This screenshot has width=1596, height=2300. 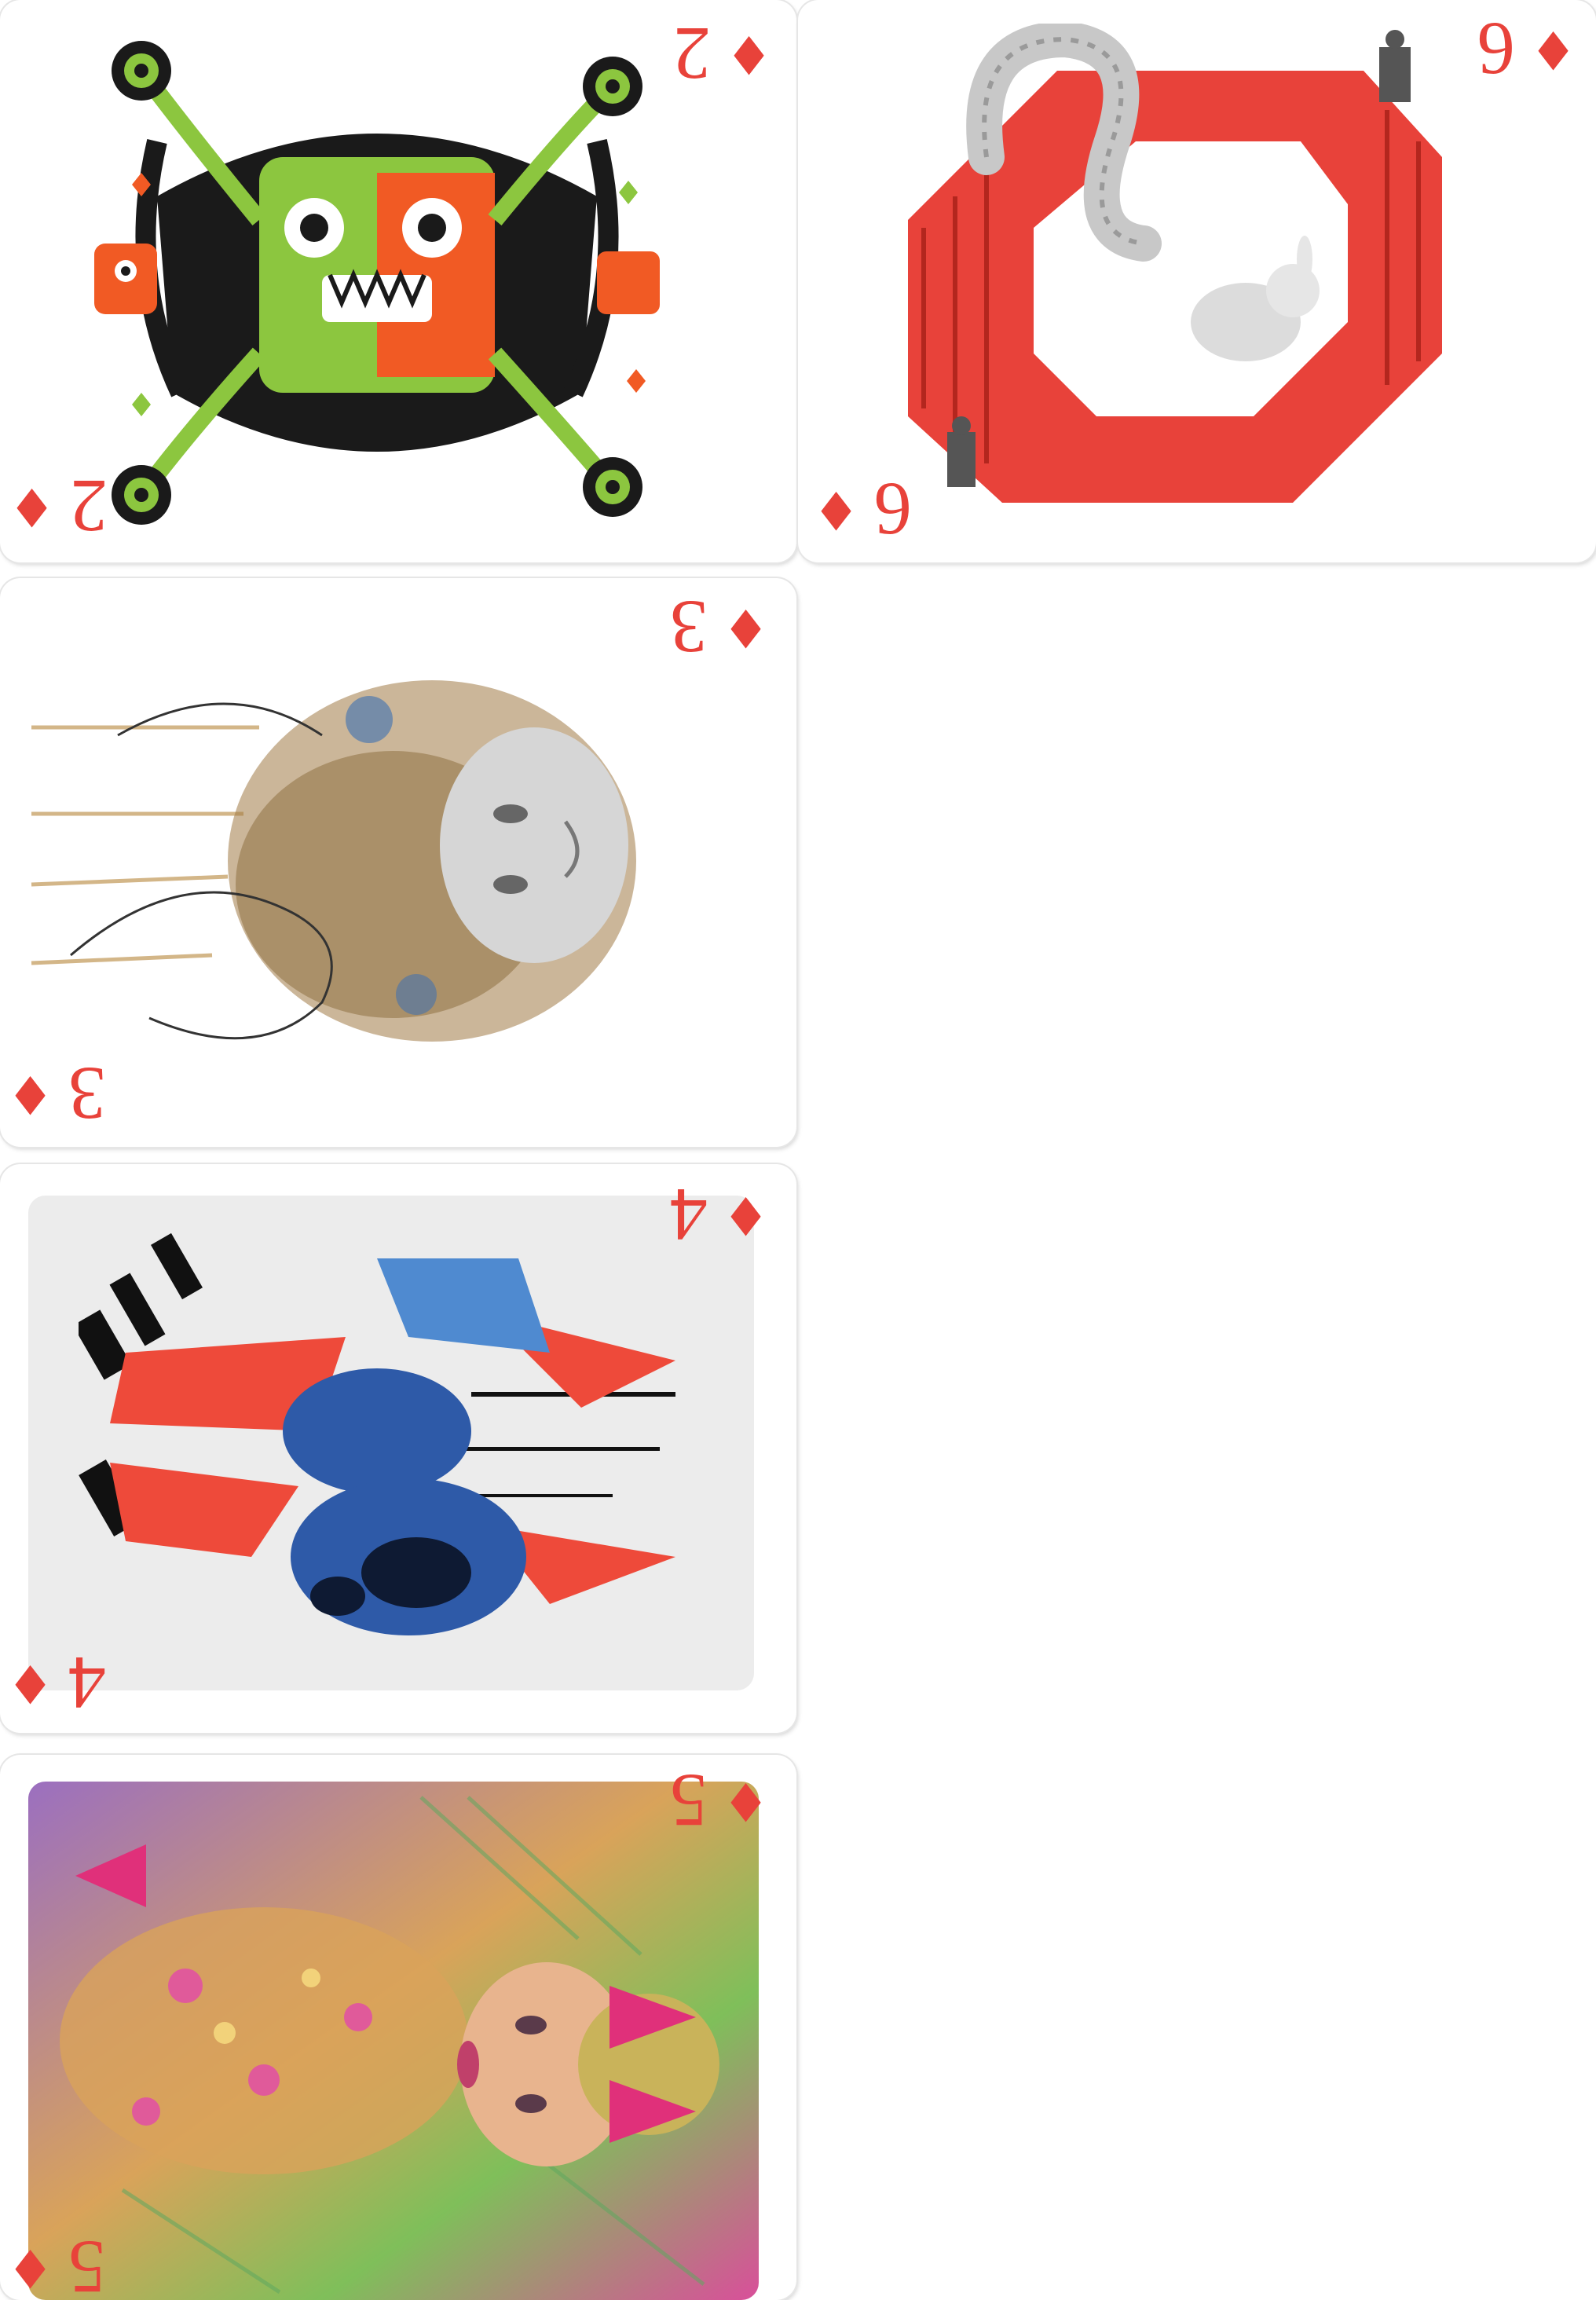 I want to click on rank-index-bottom-left: 4 ♦, so click(x=56, y=1683).